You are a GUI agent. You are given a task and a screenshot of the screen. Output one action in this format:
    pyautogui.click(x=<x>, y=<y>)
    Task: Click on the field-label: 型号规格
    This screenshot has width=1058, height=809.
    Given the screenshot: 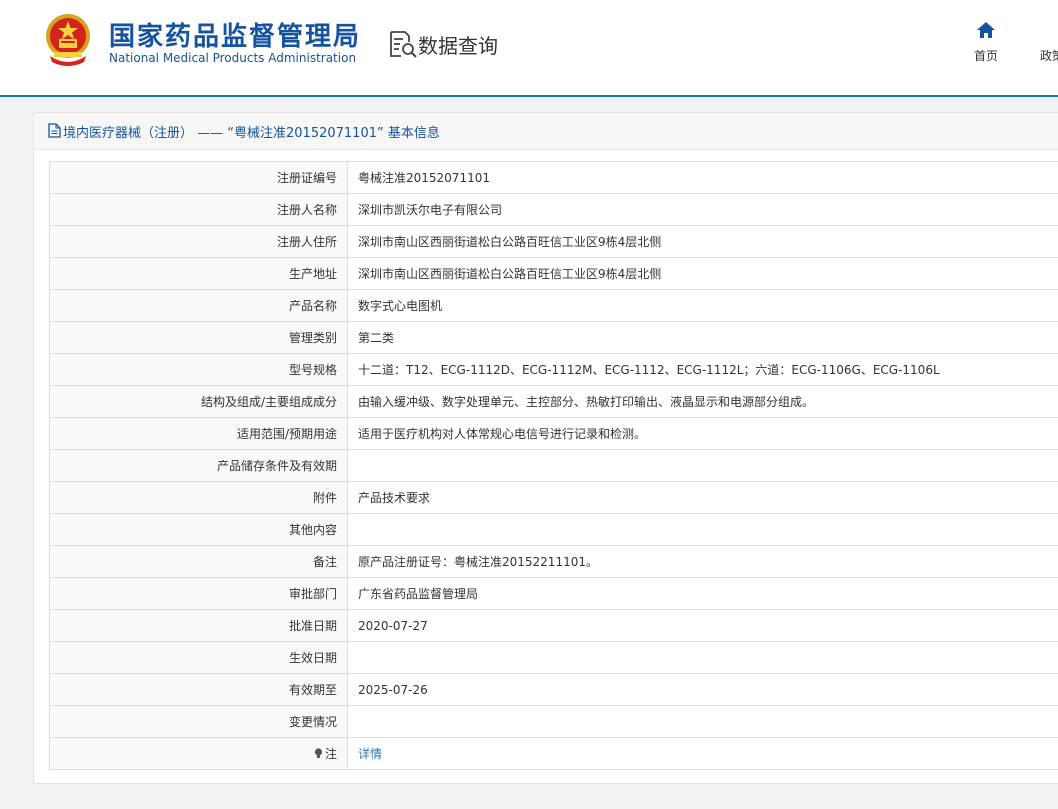 What is the action you would take?
    pyautogui.click(x=198, y=369)
    